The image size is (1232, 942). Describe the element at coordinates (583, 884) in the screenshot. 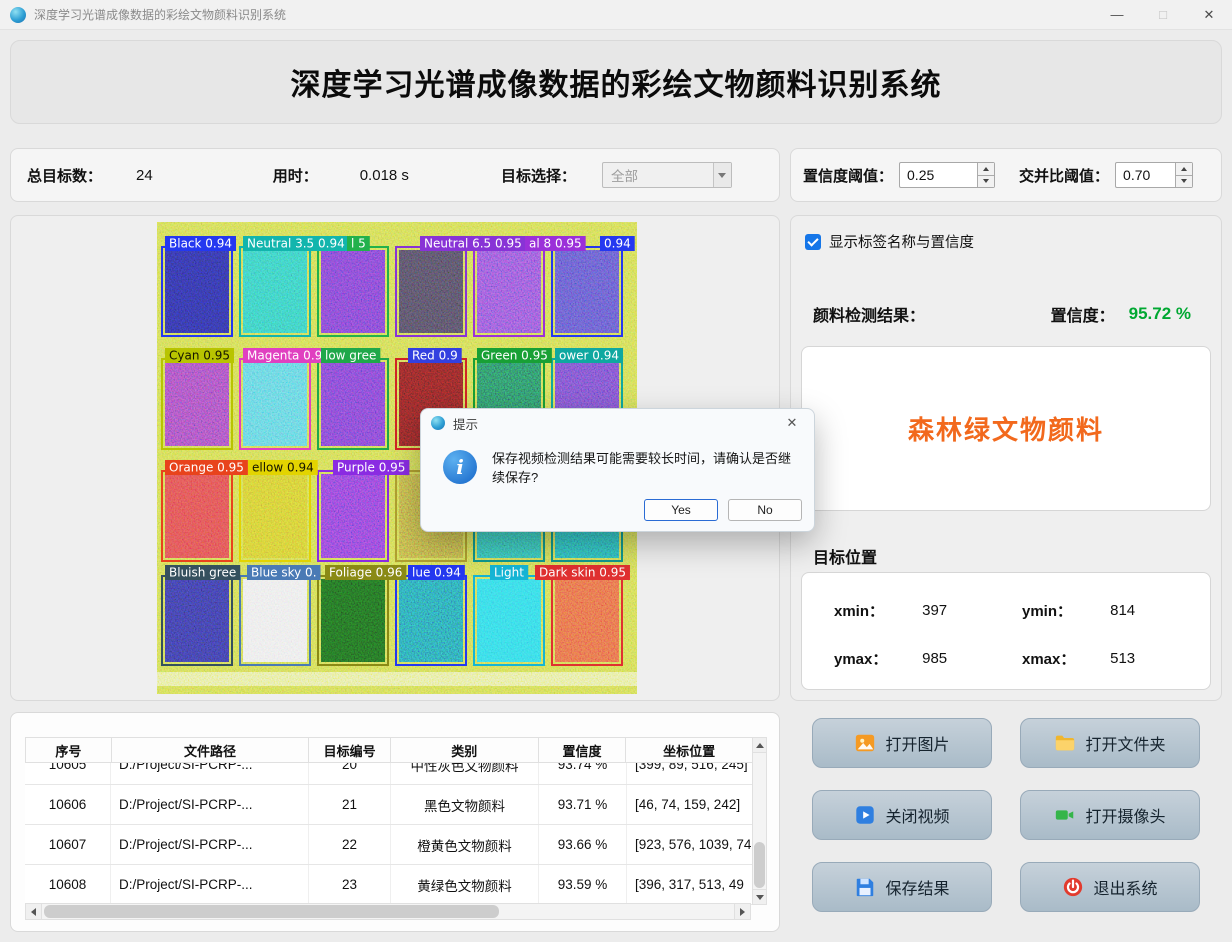

I see `table-cell: 93.59 %` at that location.